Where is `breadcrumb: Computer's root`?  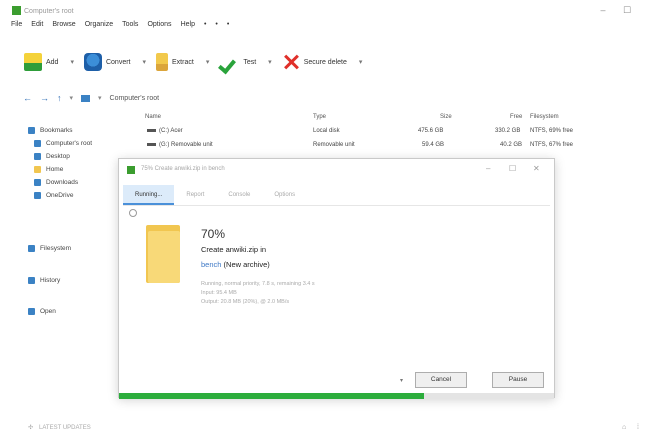 breadcrumb: Computer's root is located at coordinates (135, 98).